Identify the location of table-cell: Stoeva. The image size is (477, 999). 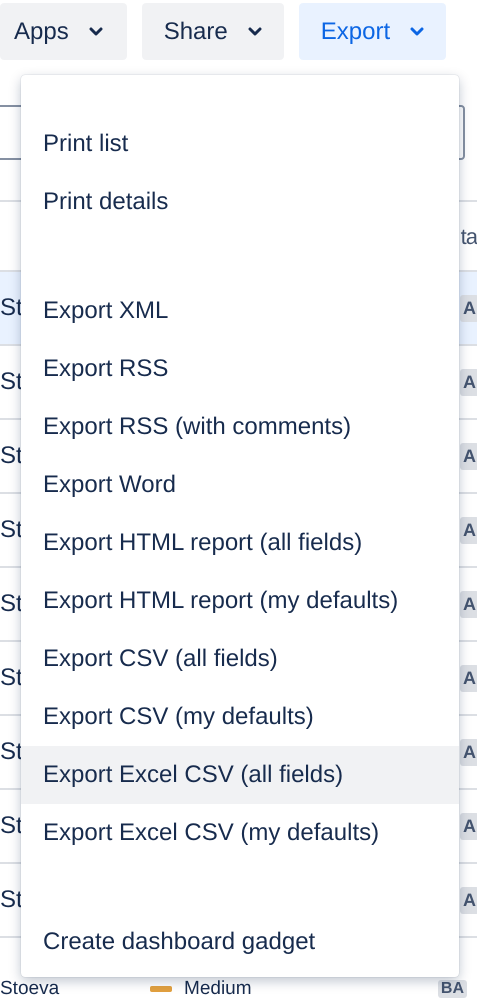
(30, 988).